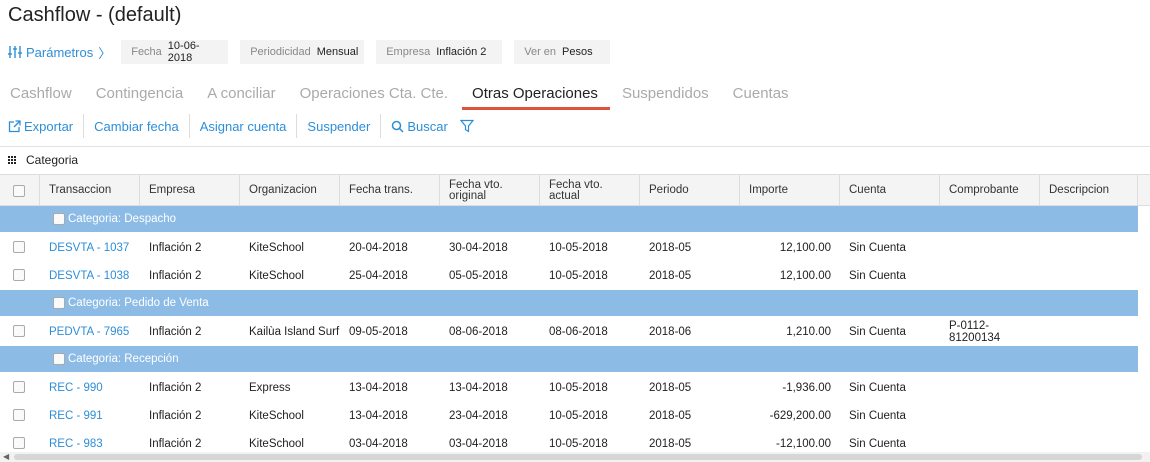  Describe the element at coordinates (242, 95) in the screenshot. I see `tab-a-conciliar: A conciliar` at that location.